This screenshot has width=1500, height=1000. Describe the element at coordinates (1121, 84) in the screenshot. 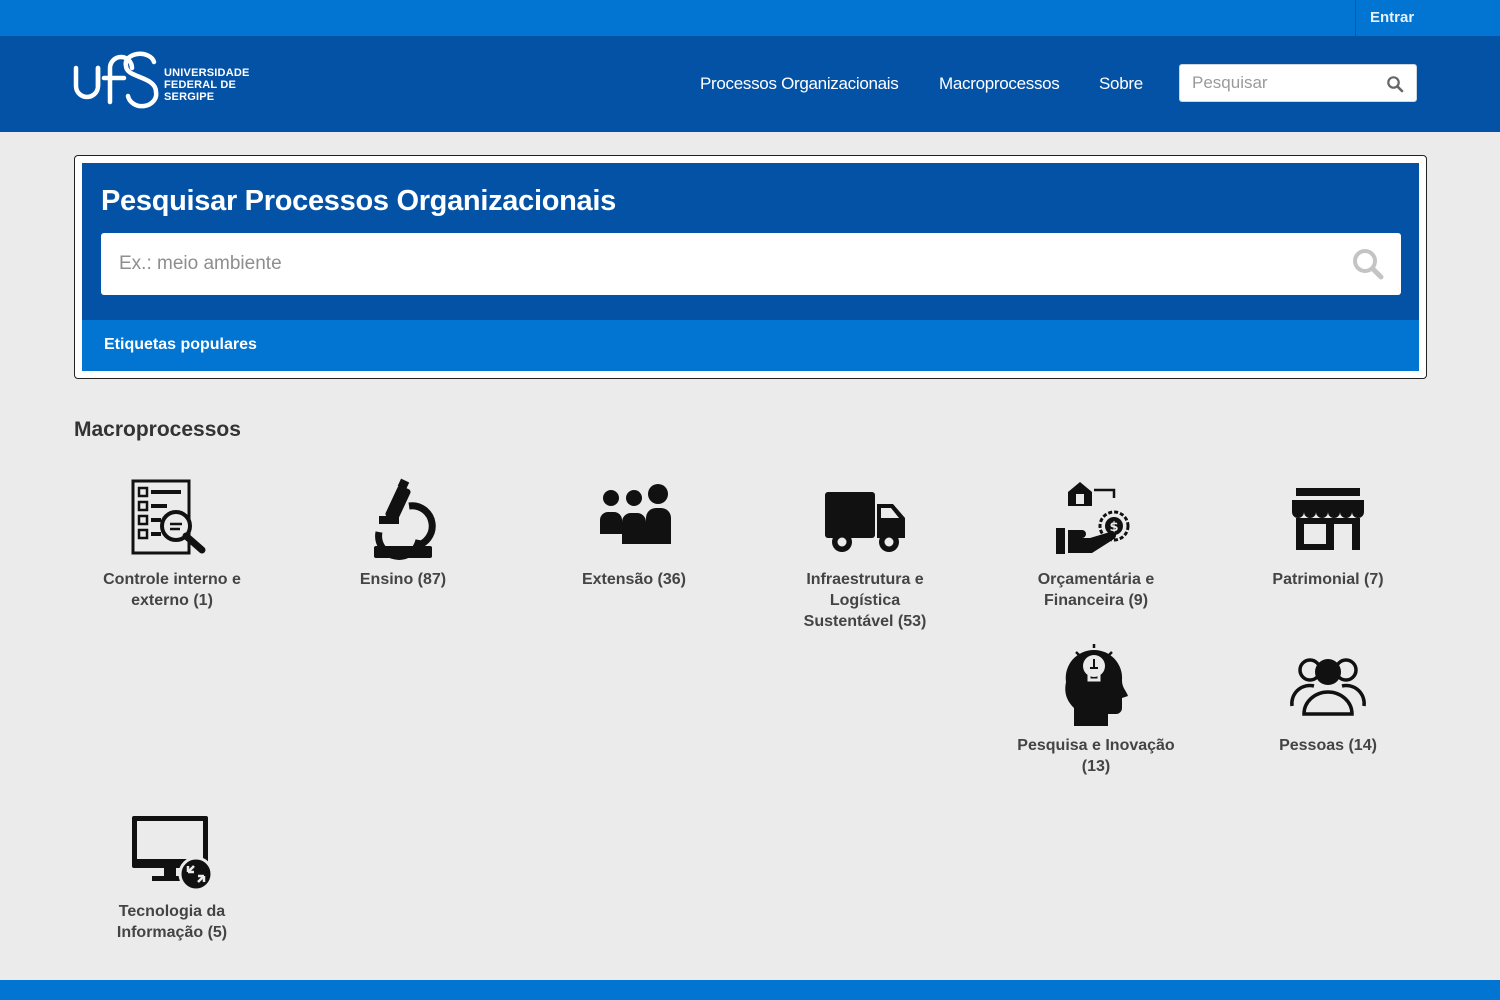

I see `nav-sobre: Sobre` at that location.